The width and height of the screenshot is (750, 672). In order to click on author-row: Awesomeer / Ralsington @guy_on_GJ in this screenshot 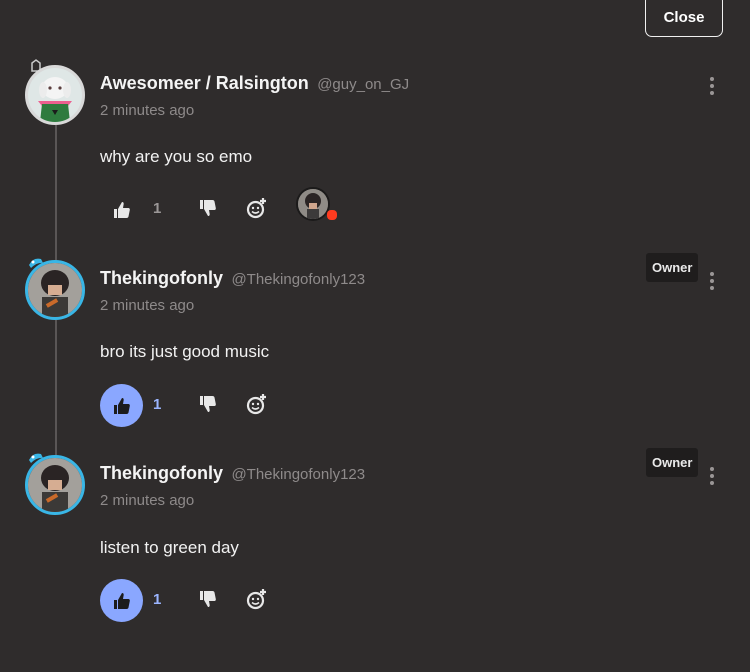, I will do `click(254, 83)`.